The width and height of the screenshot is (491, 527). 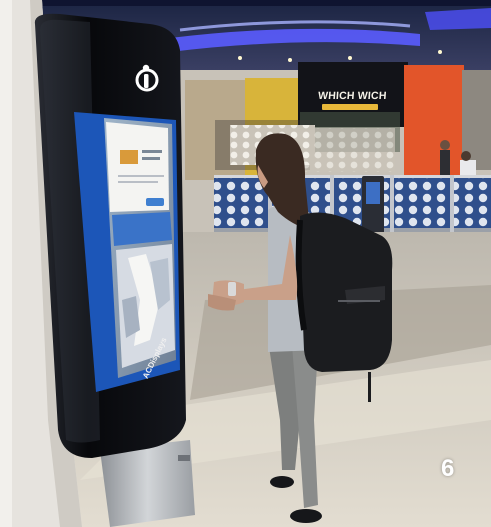 I want to click on store-sign-stripe, so click(x=350, y=107).